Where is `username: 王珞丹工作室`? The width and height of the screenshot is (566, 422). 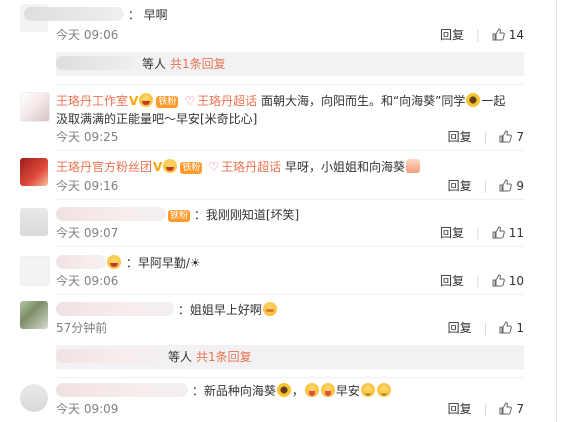
username: 王珞丹工作室 is located at coordinates (92, 101).